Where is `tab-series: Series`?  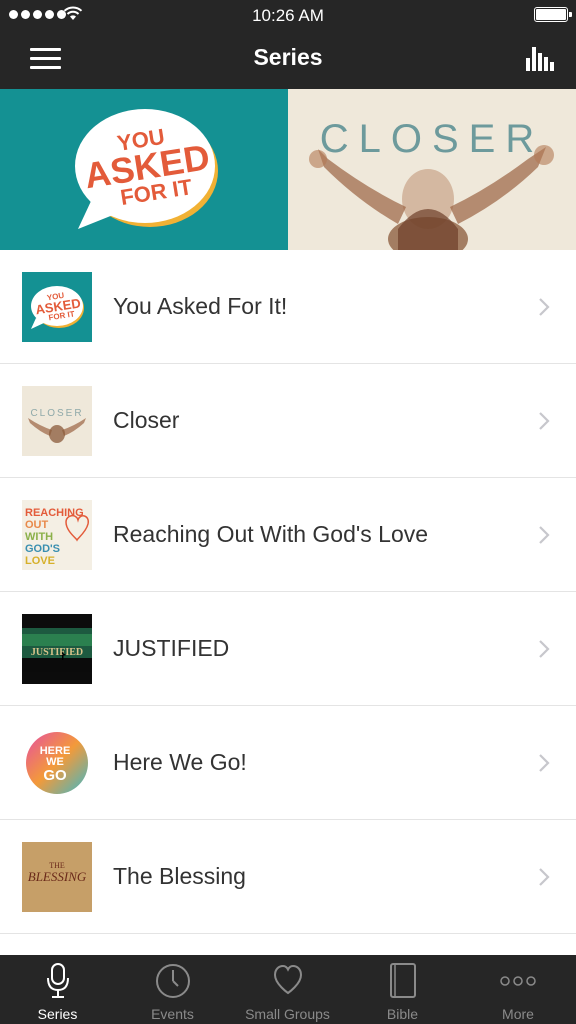
tab-series: Series is located at coordinates (57, 989).